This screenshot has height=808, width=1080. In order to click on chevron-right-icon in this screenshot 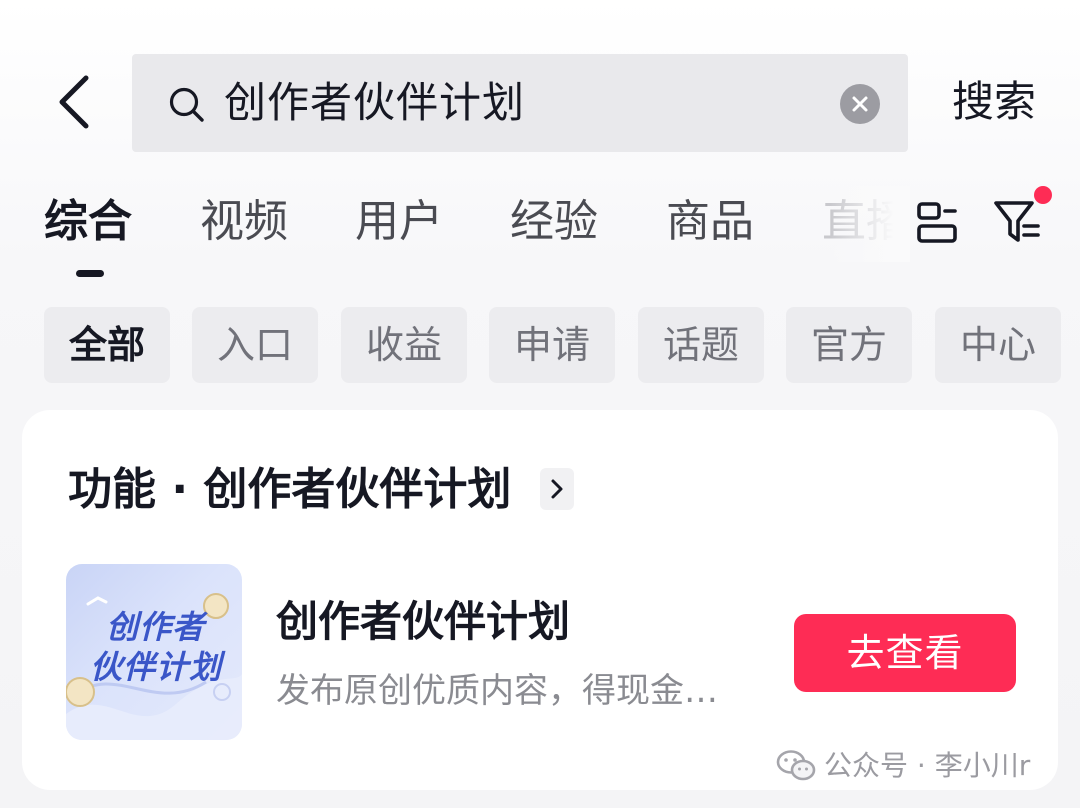, I will do `click(557, 489)`.